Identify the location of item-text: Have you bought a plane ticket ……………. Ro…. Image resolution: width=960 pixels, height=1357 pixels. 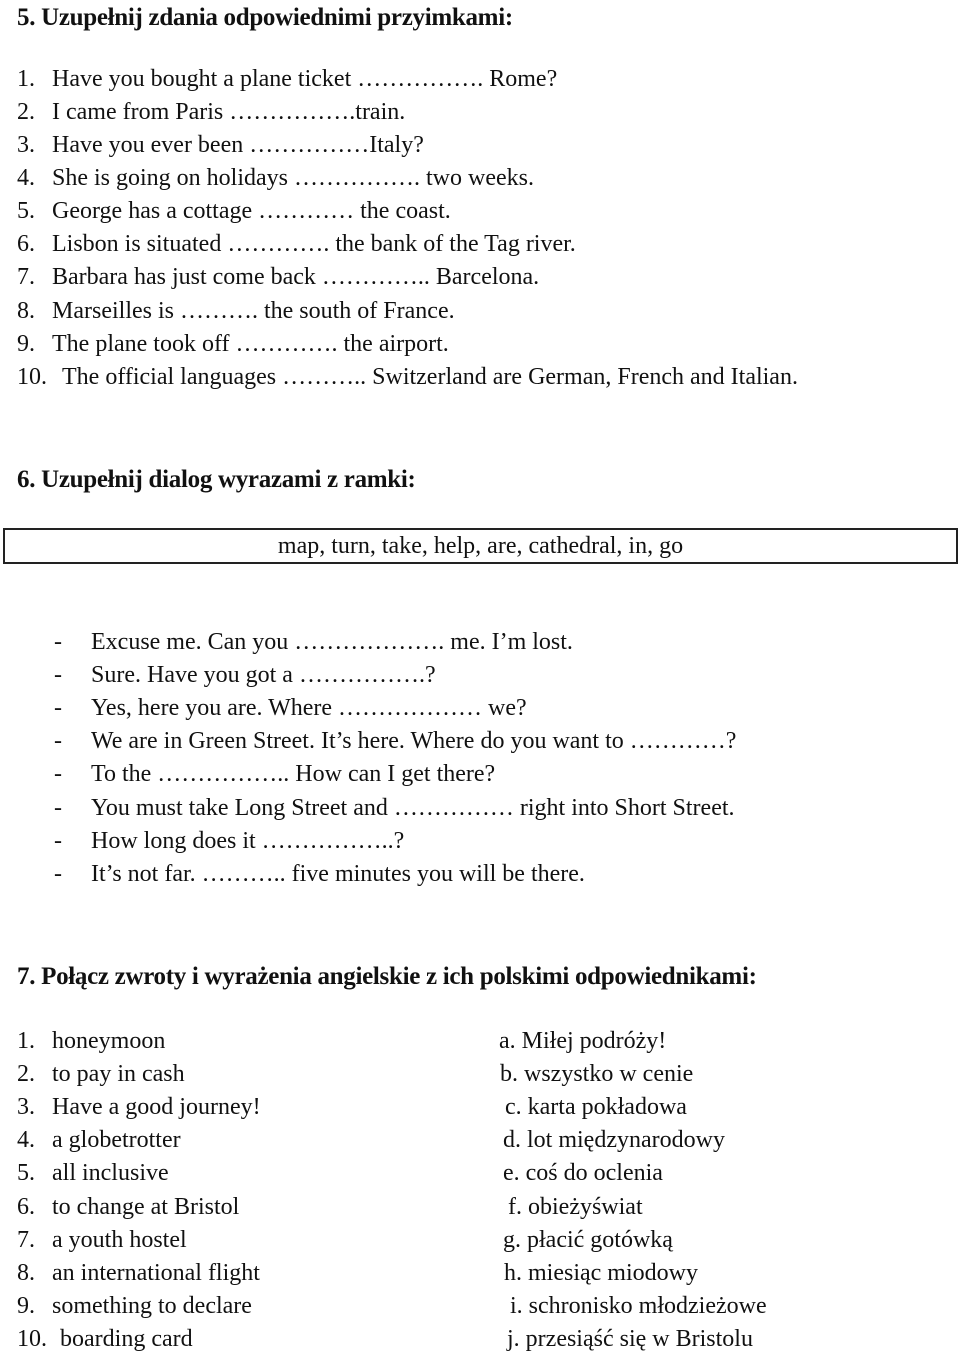
(305, 79).